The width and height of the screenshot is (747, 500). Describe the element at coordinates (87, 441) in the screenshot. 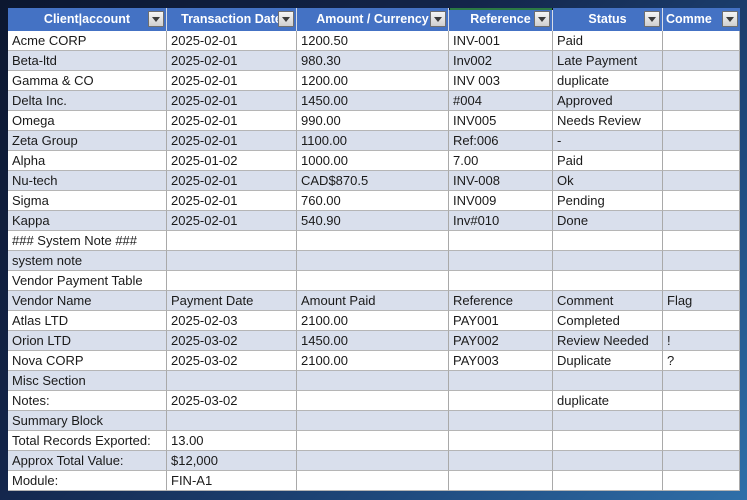

I see `cell: Total Records Exported:` at that location.